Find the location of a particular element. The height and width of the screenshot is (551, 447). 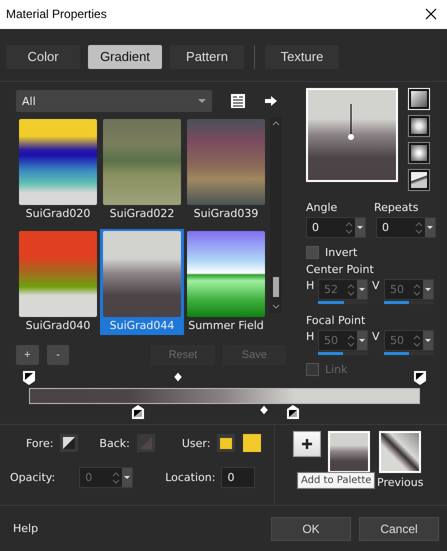

gradient-preset: SuiGrad020 is located at coordinates (58, 170).